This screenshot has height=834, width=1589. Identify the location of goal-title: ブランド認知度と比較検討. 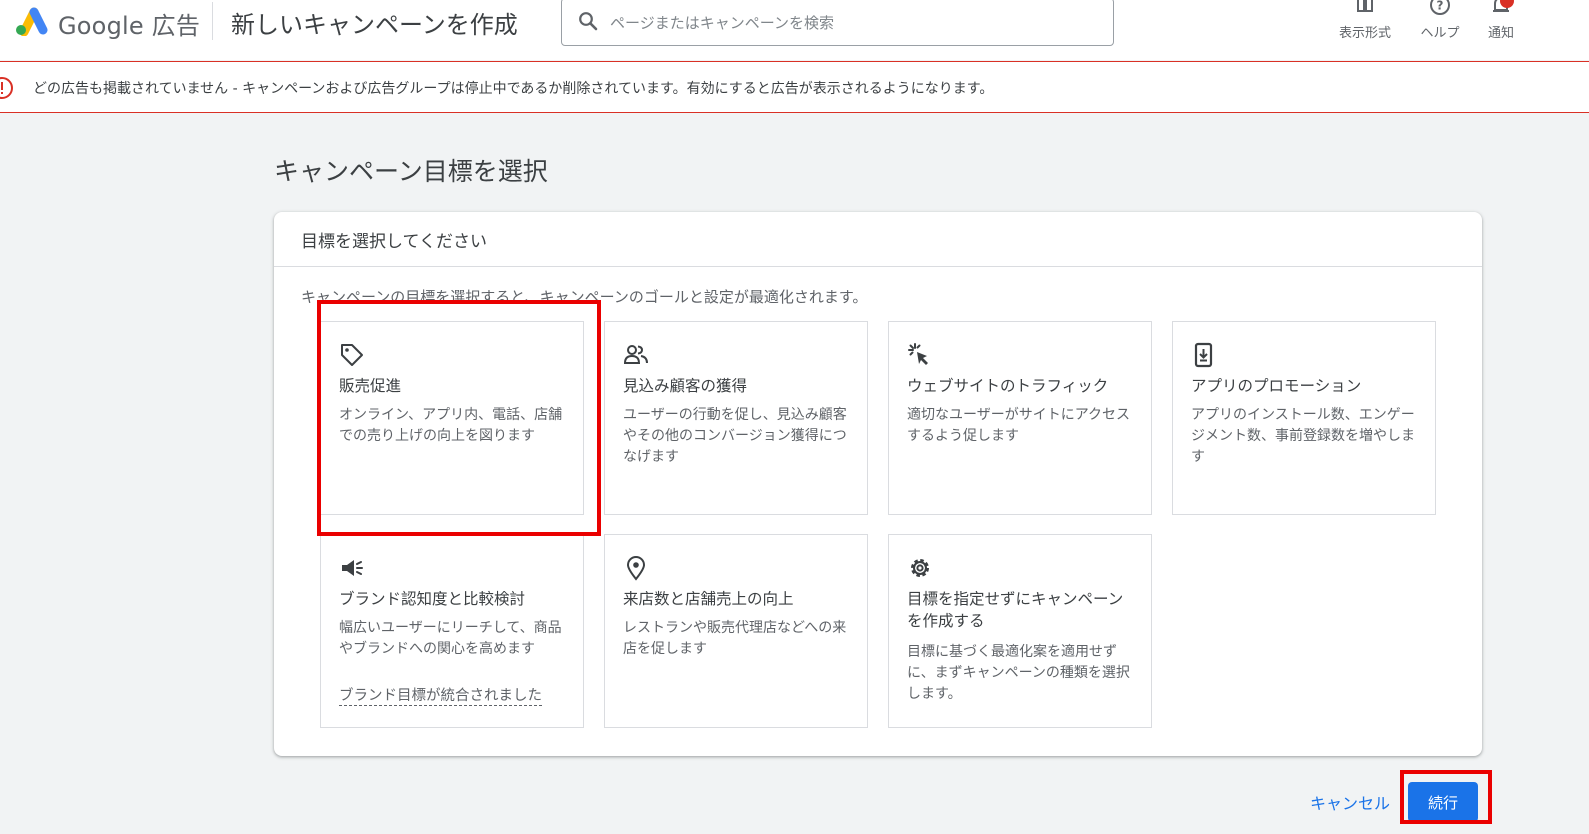
(432, 599).